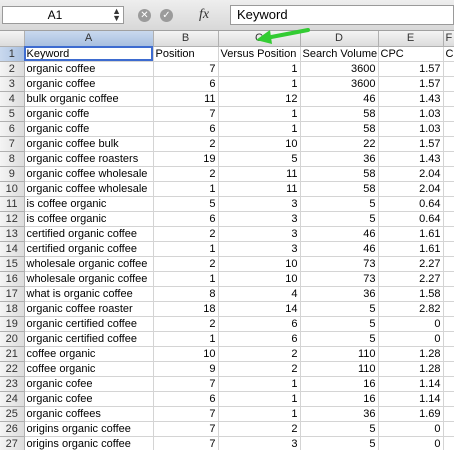  I want to click on column-header: F, so click(448, 39).